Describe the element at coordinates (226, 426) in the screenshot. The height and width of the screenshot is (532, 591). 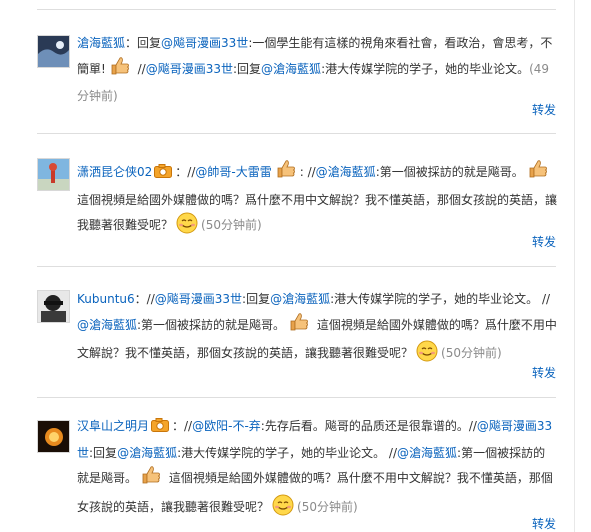
I see `mention-link: @欧阳-不-弃` at that location.